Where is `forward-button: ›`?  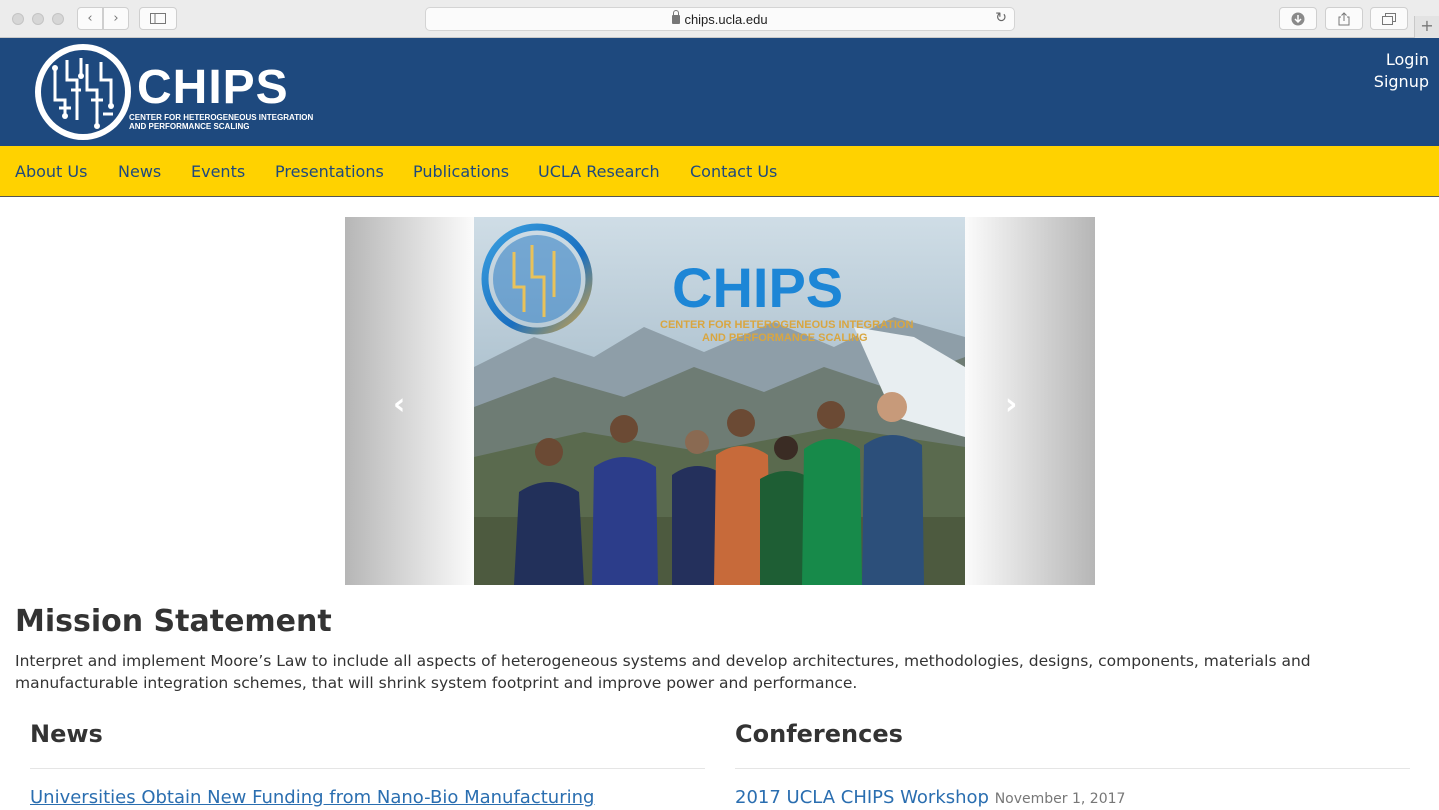 forward-button: › is located at coordinates (116, 18).